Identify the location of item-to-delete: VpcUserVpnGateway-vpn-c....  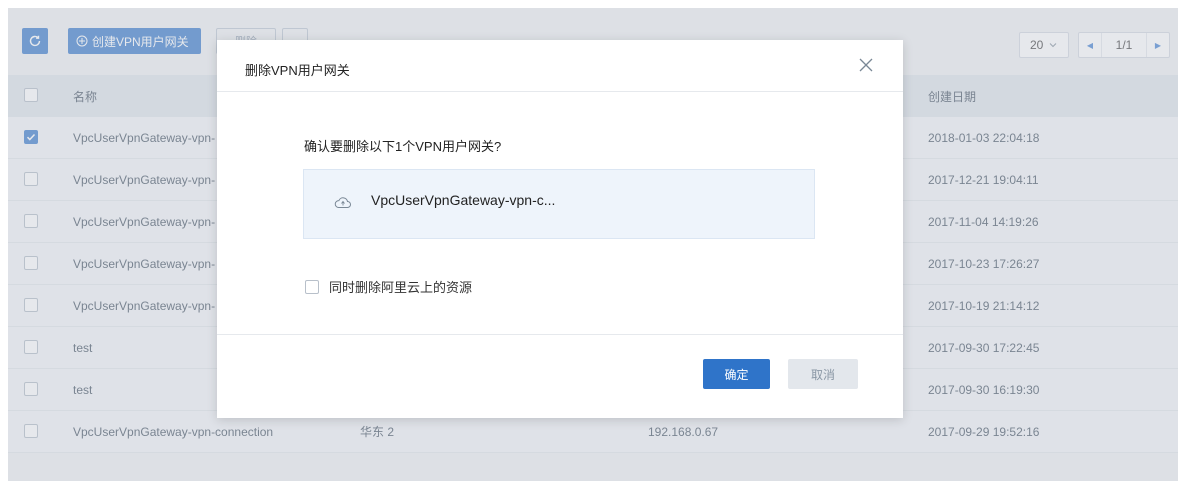
(559, 204).